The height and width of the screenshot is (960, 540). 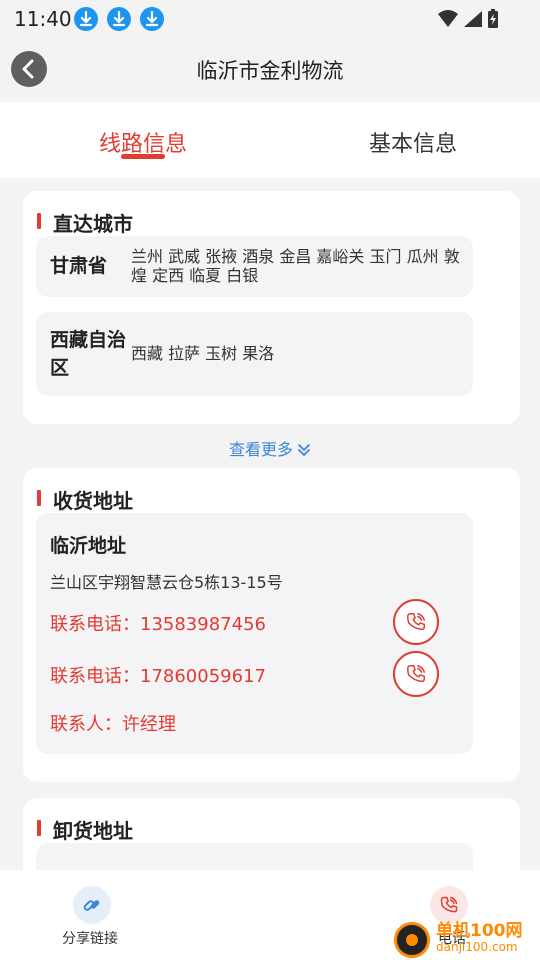 What do you see at coordinates (93, 501) in the screenshot?
I see `section-title: 收货地址` at bounding box center [93, 501].